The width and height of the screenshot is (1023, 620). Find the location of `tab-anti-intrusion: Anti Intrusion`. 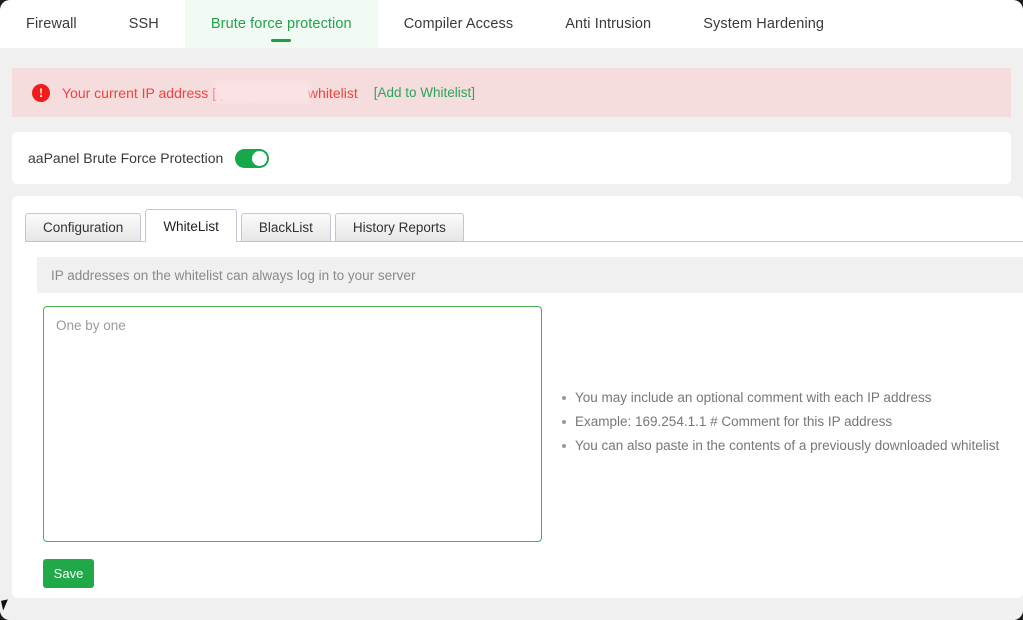

tab-anti-intrusion: Anti Intrusion is located at coordinates (608, 24).